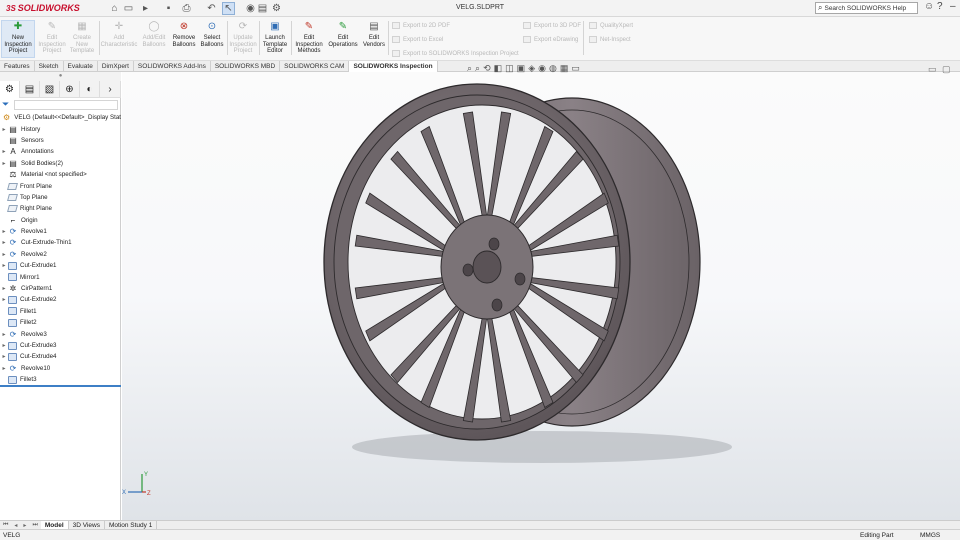  What do you see at coordinates (60, 276) in the screenshot?
I see `tree-item-mirror1: Mirror1` at bounding box center [60, 276].